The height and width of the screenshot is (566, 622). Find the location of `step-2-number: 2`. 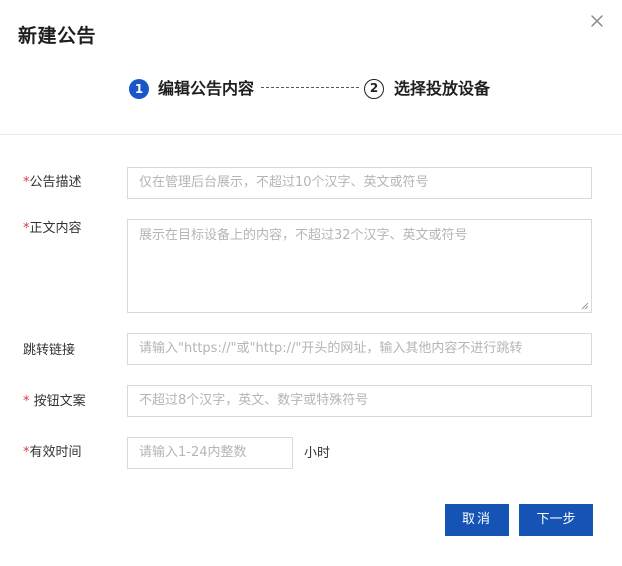

step-2-number: 2 is located at coordinates (374, 89).